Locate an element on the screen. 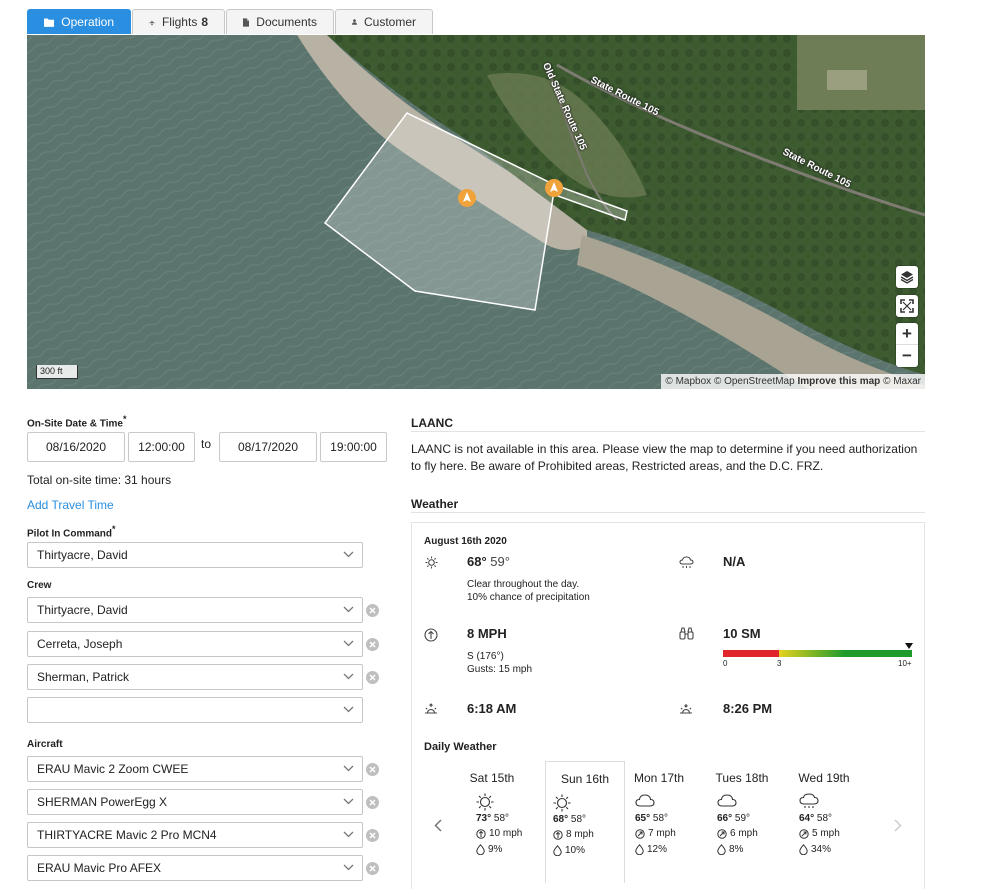  chevron-left-icon is located at coordinates (438, 825).